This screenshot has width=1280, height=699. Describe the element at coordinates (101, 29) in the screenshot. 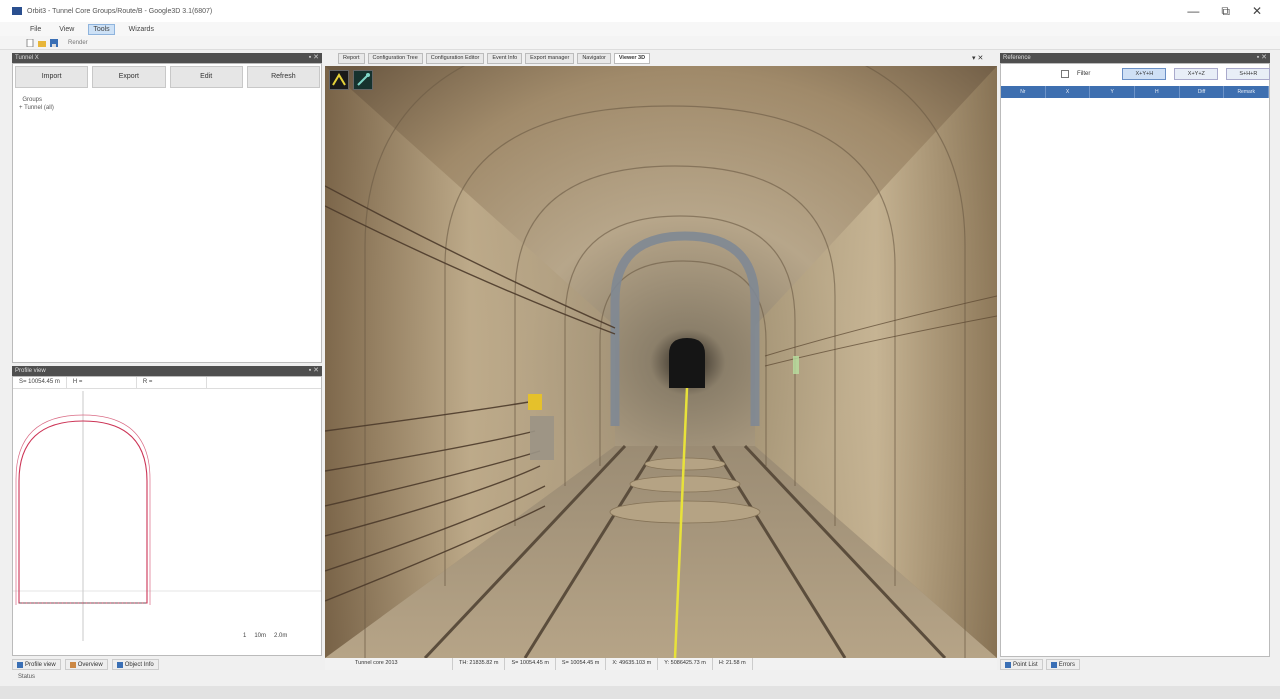

I see `menu-tools: Tools` at that location.